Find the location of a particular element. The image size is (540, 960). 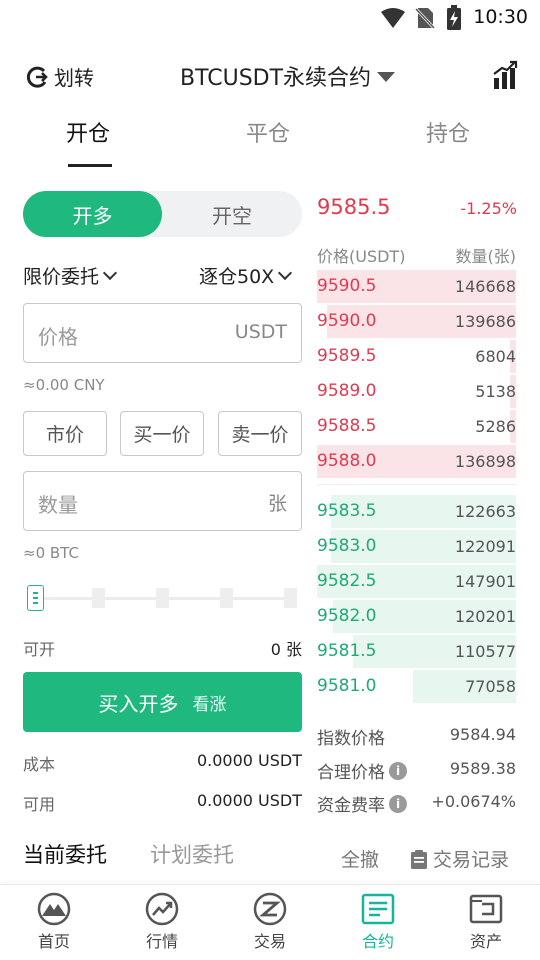

price-input: 价格 USDT is located at coordinates (162, 333).